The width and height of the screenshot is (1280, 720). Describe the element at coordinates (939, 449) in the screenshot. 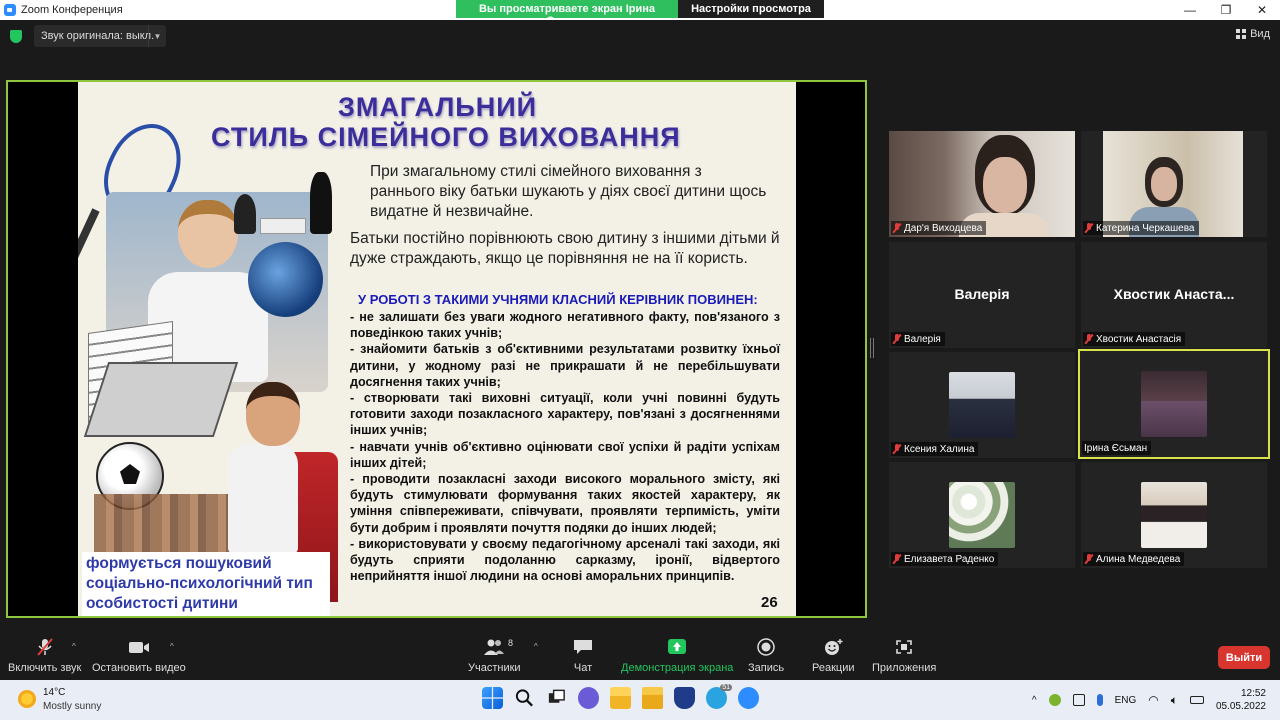

I see `participant-name: Ксения Халина` at that location.